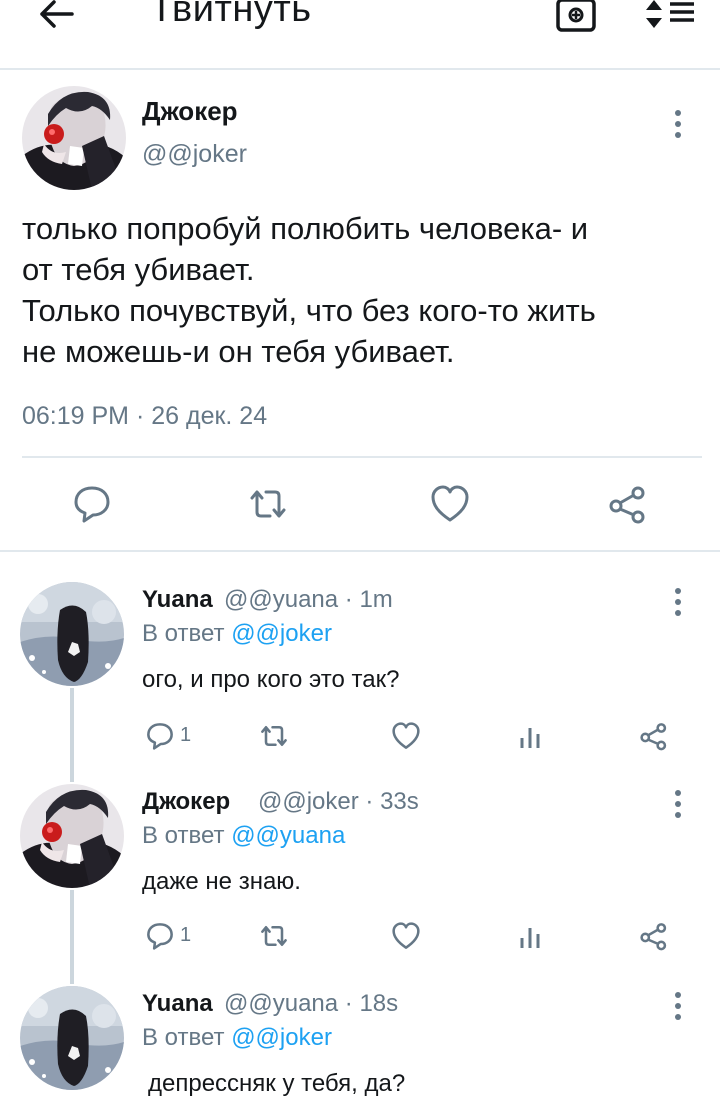 The image size is (720, 1110). What do you see at coordinates (194, 154) in the screenshot?
I see `author-handle: @@joker` at bounding box center [194, 154].